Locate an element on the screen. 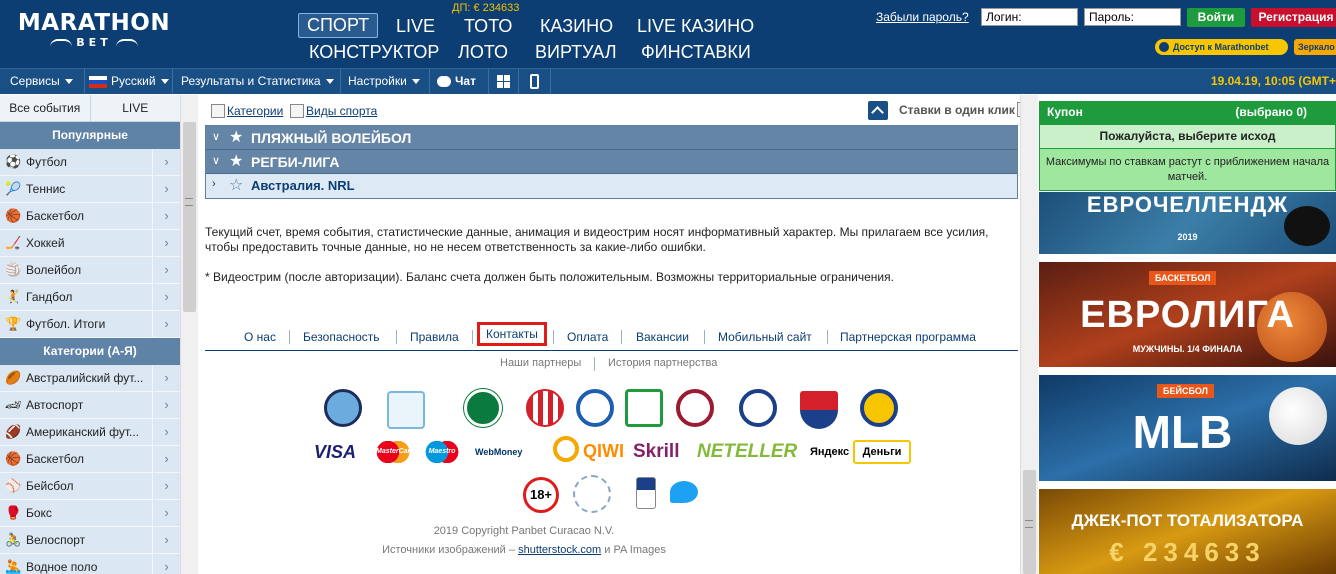 Image resolution: width=1336 pixels, height=574 pixels. curacao-seal-icon is located at coordinates (646, 493).